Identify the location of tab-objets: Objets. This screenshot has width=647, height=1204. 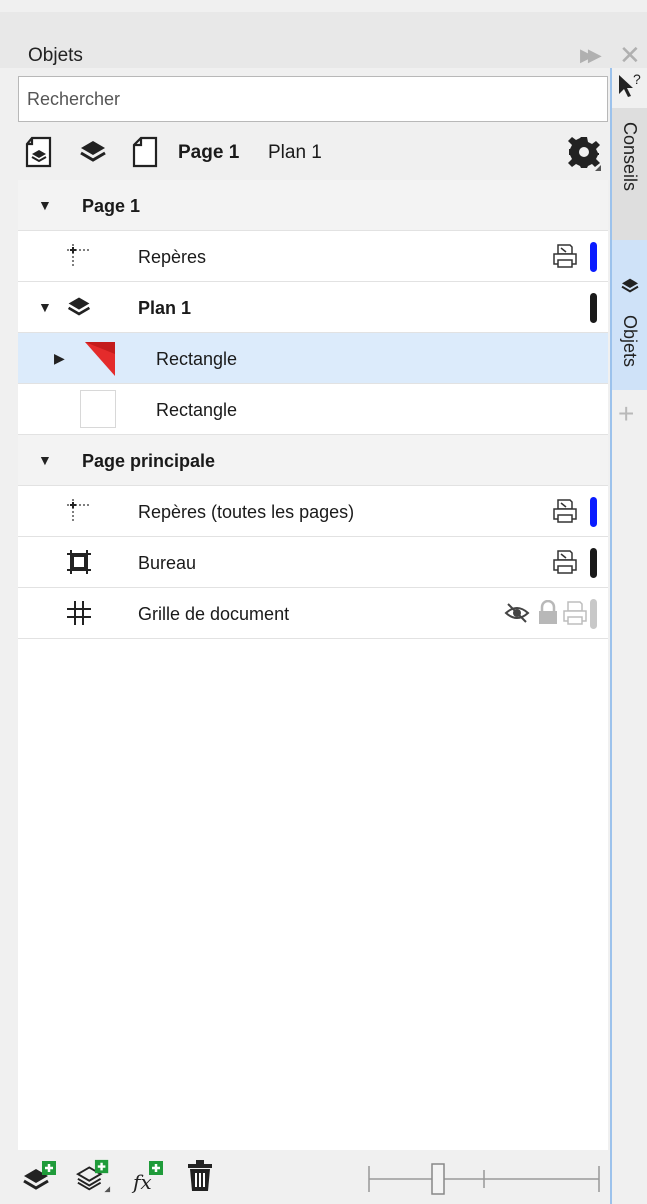
(629, 315).